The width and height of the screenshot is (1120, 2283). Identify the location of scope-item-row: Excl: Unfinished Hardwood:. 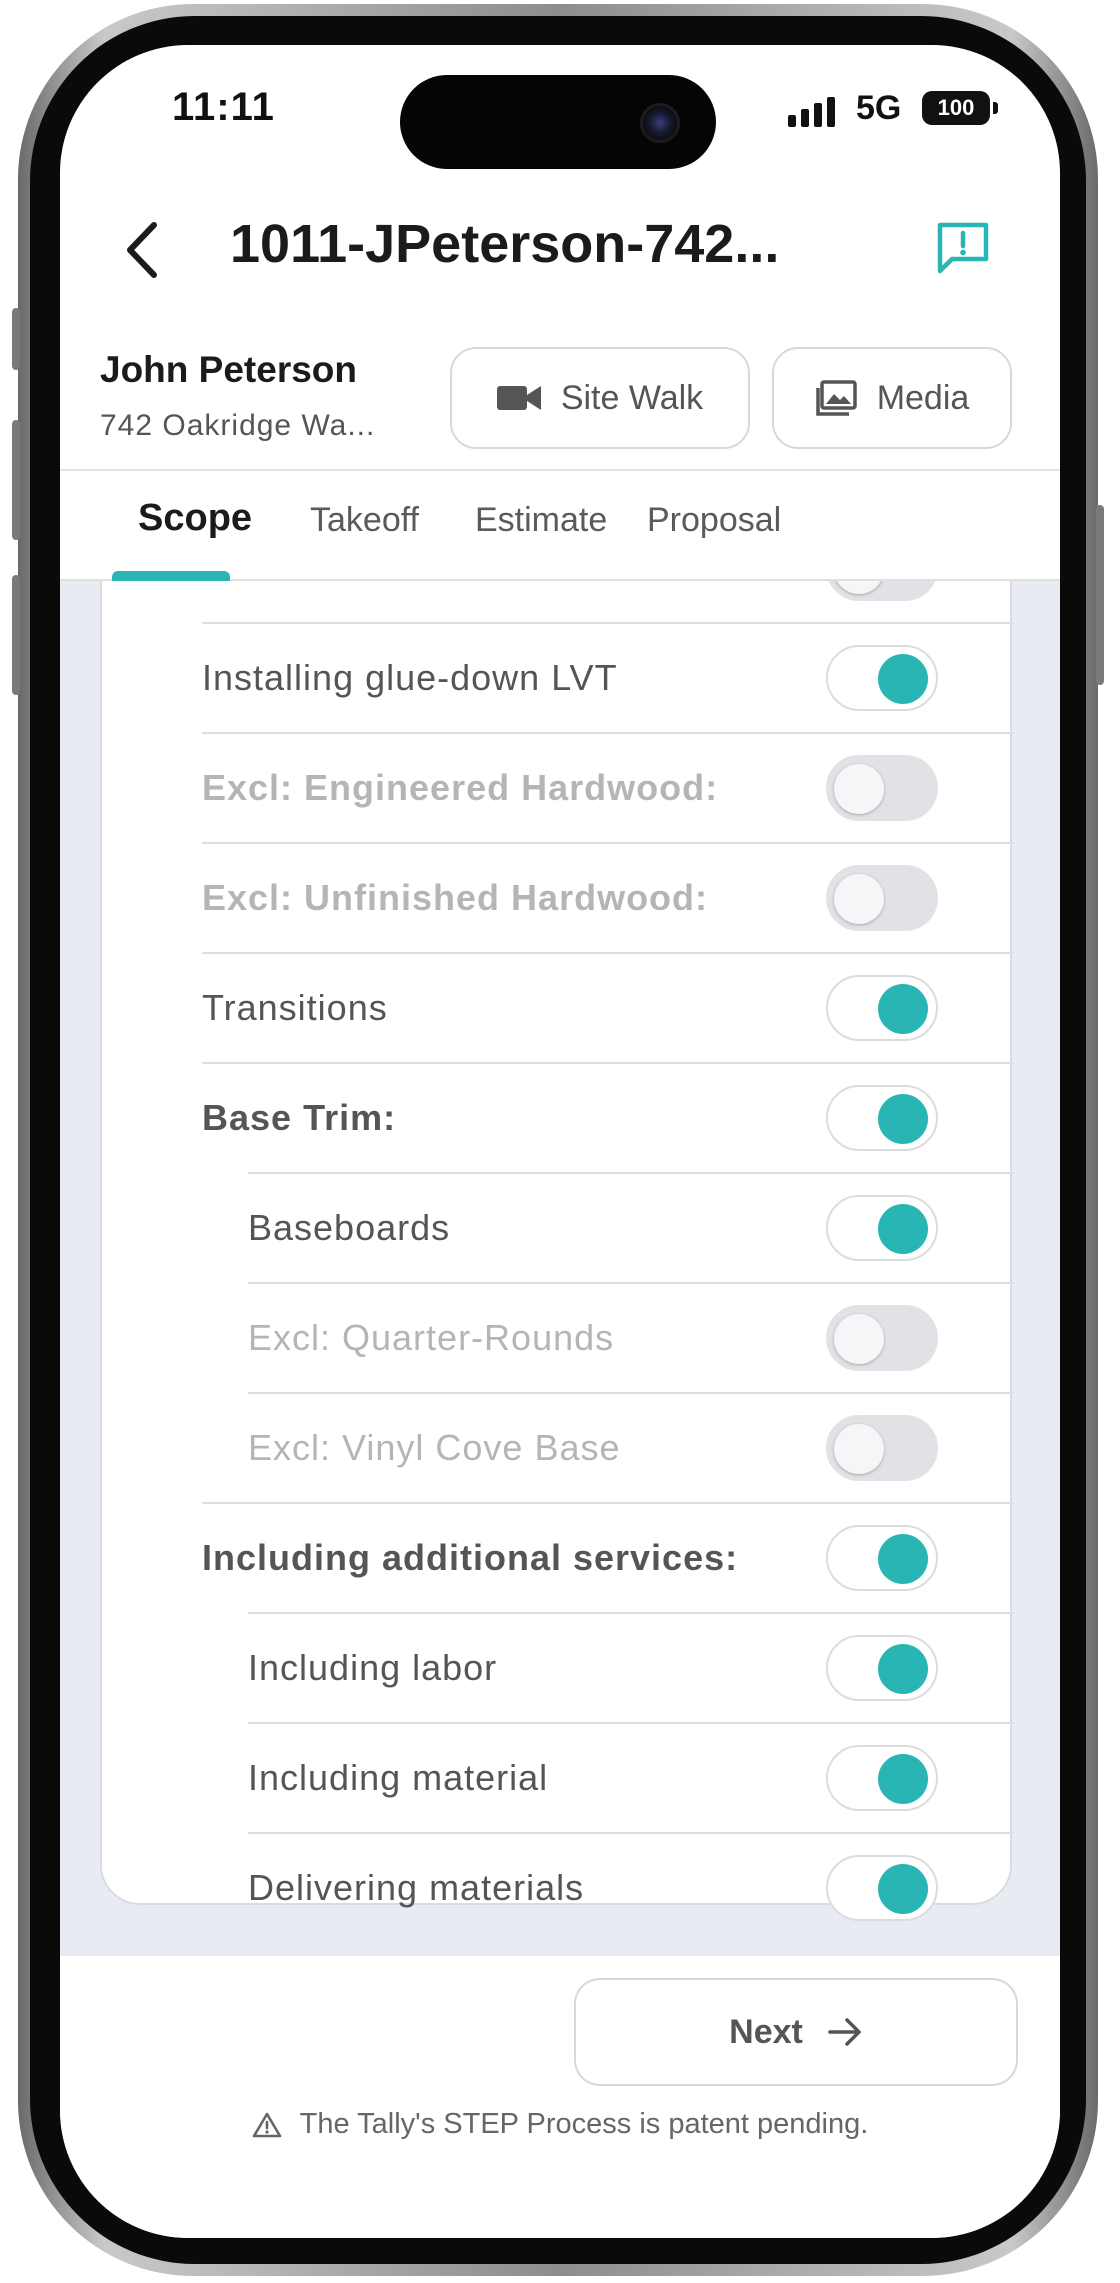
(455, 898).